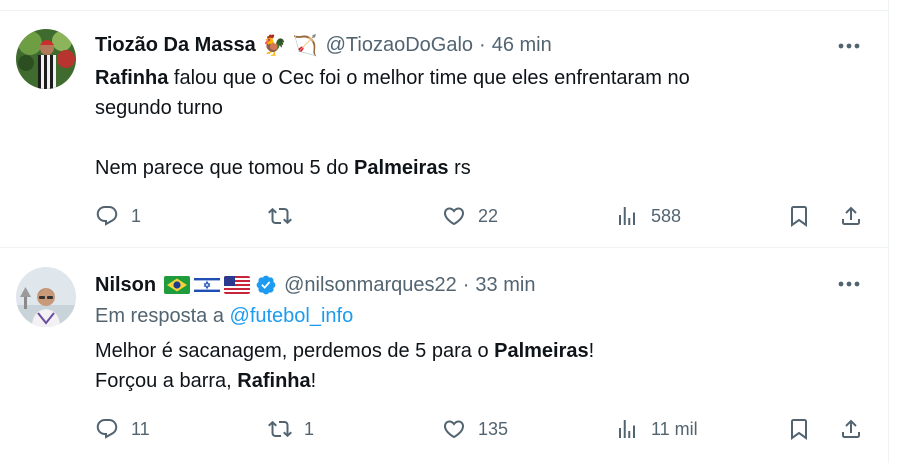 This screenshot has width=907, height=463. I want to click on view-count: 588, so click(666, 215).